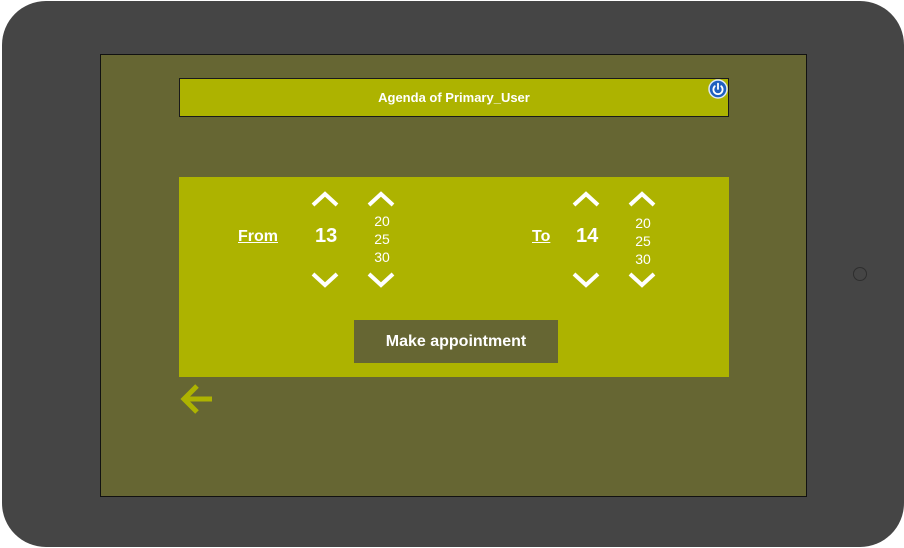 This screenshot has width=904, height=548. I want to click on from-minute-option: 25, so click(382, 239).